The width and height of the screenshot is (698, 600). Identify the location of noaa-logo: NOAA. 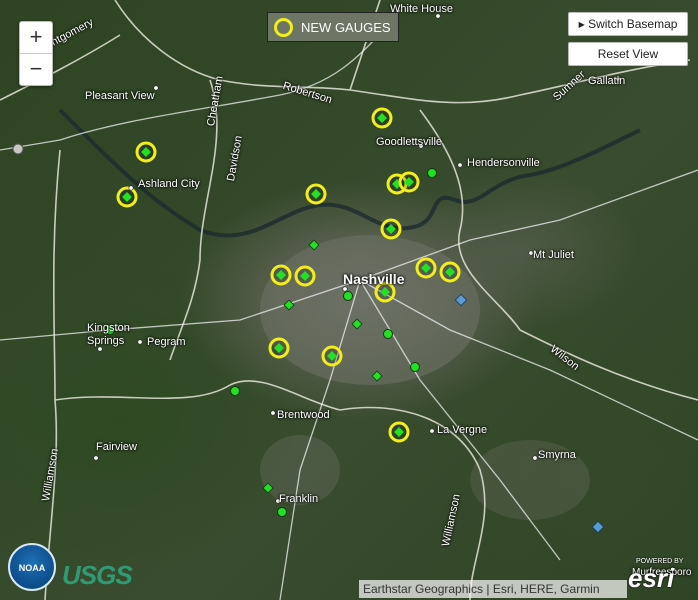
(32, 567).